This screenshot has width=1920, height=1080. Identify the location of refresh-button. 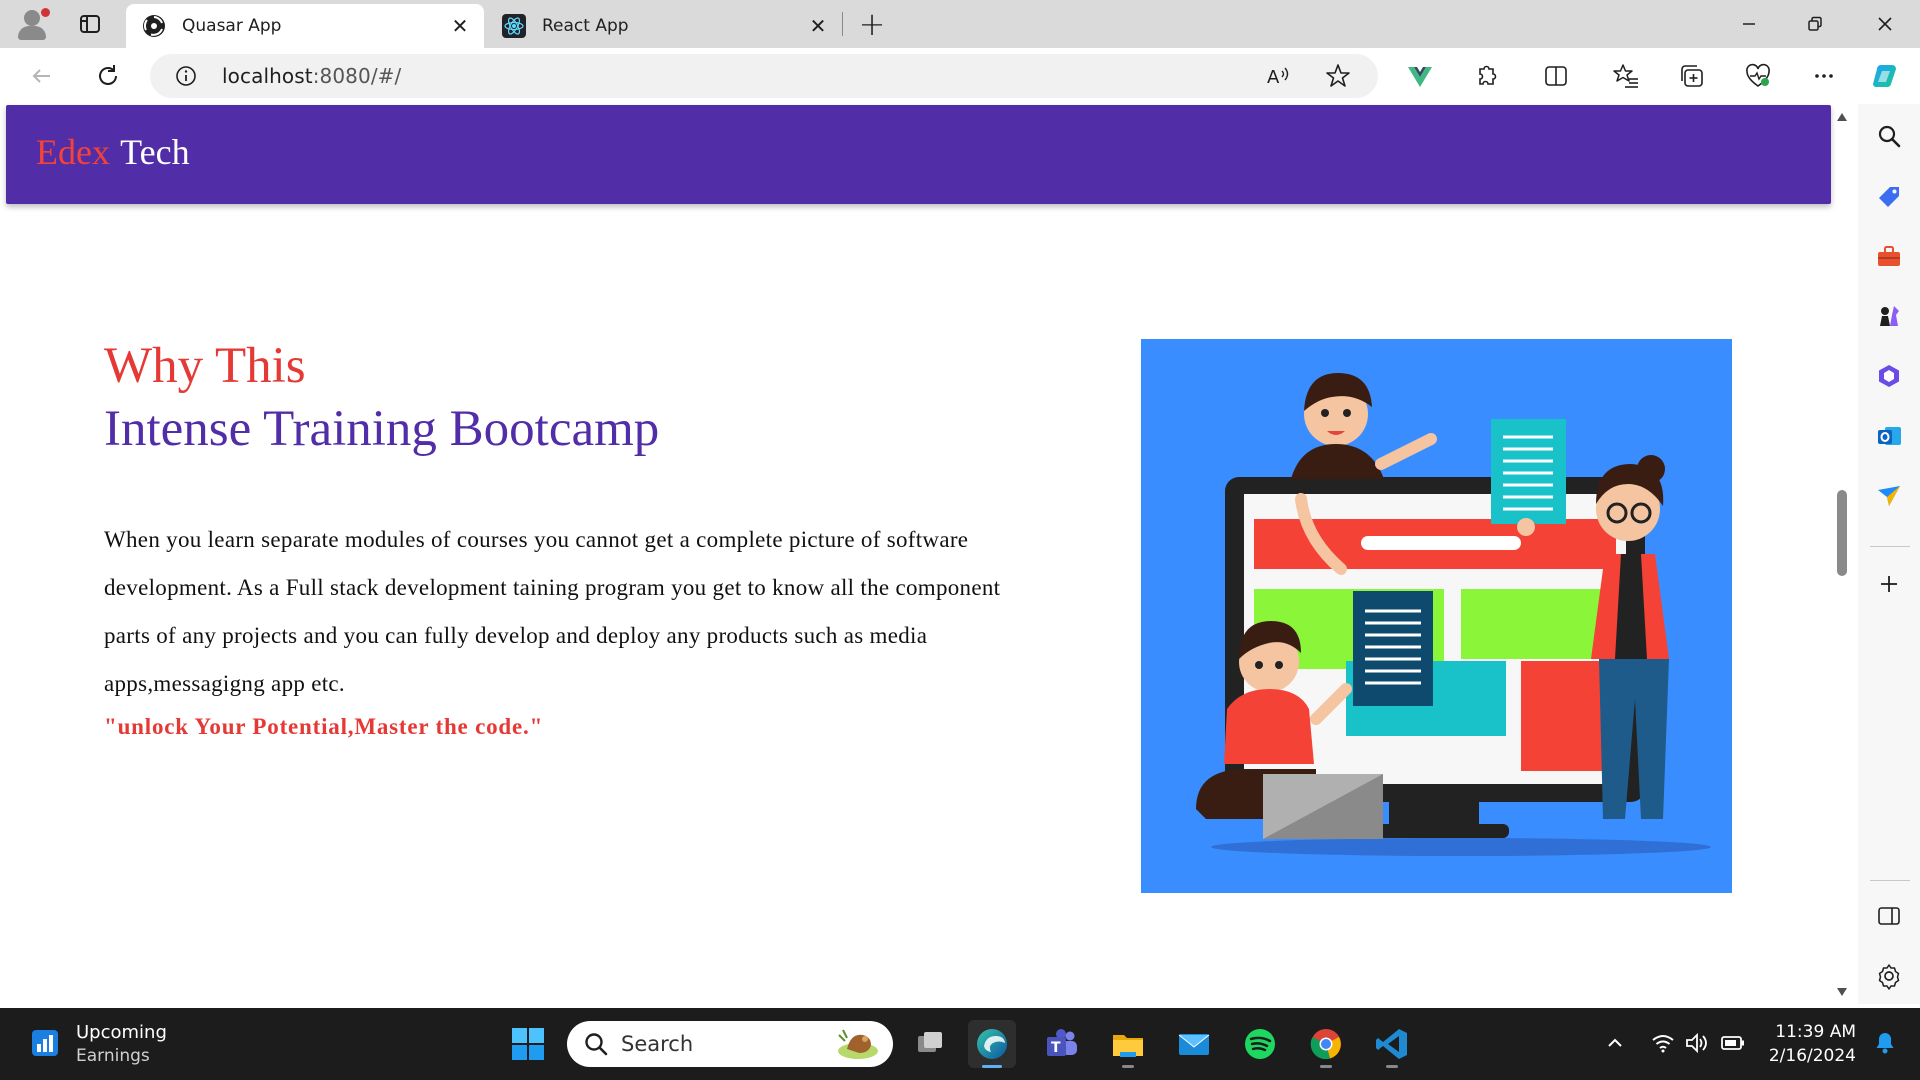
(108, 76).